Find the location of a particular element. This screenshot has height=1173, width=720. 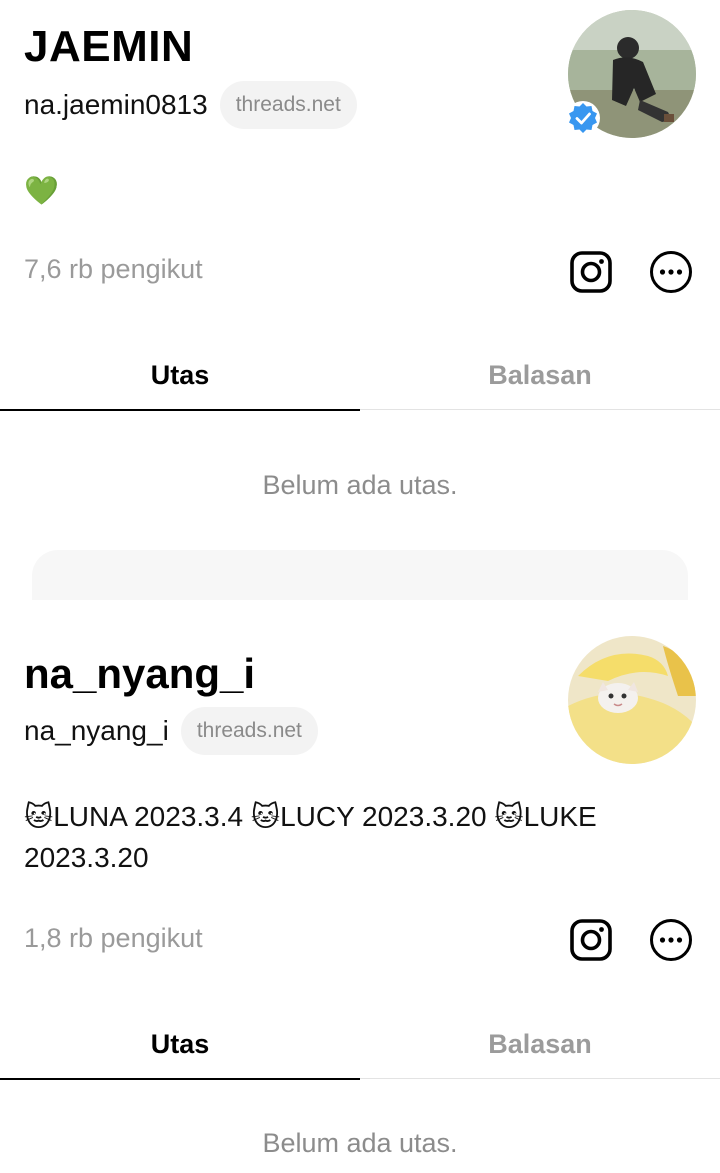

followers-count: 7,6 rb pengikut is located at coordinates (113, 269).